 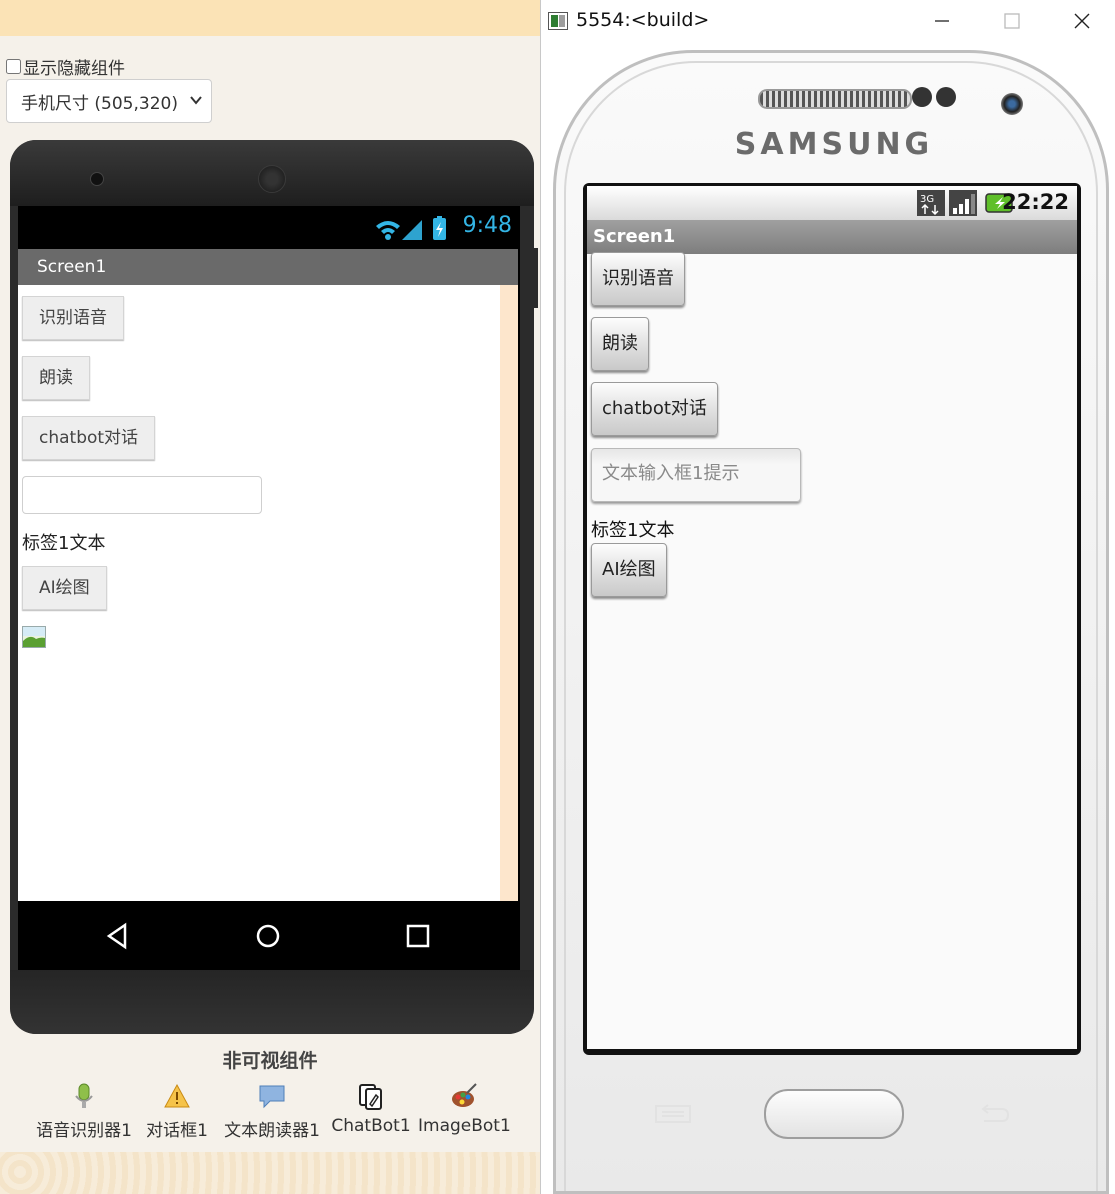 What do you see at coordinates (13, 66) in the screenshot?
I see `show-hidden-checkbox` at bounding box center [13, 66].